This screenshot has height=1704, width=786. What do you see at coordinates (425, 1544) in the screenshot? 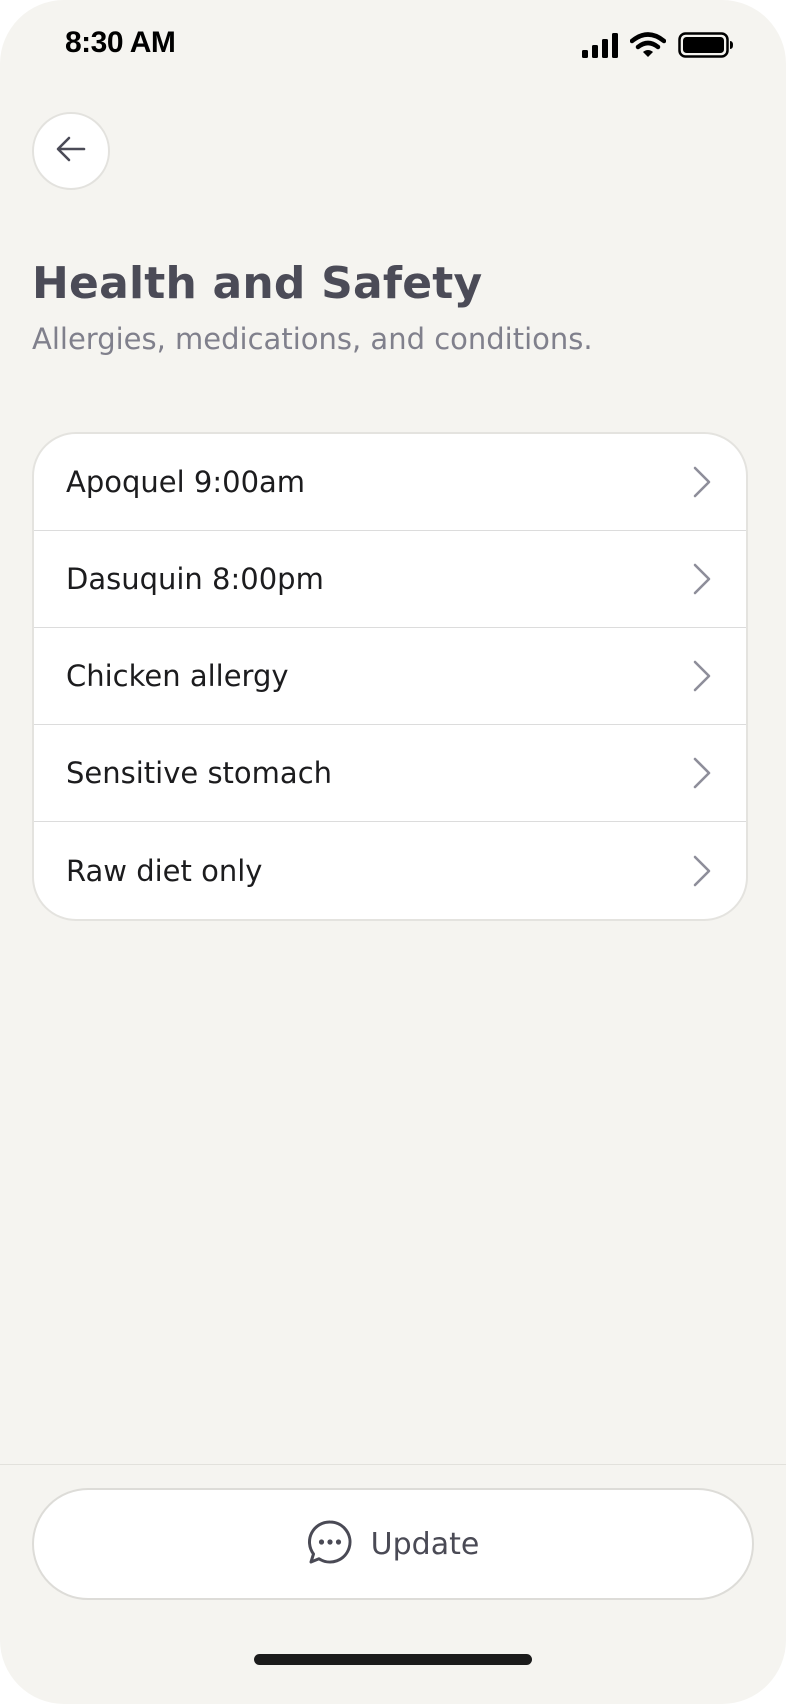
I see `update-button-label: Update` at bounding box center [425, 1544].